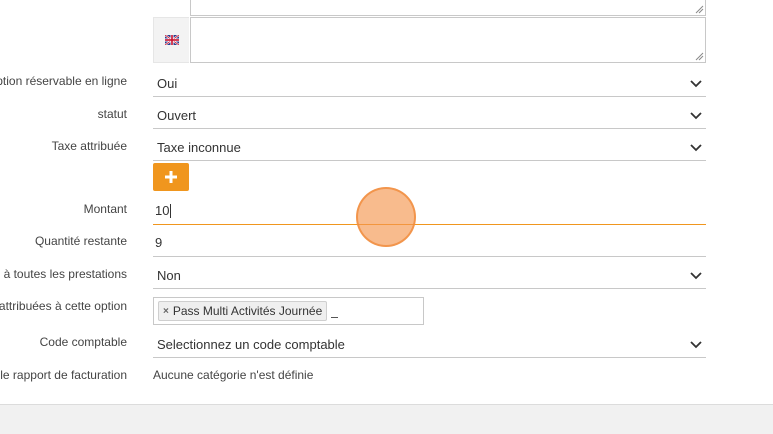 The image size is (773, 434). I want to click on billing-report-value: Aucune catégorie n'est définie, so click(233, 375).